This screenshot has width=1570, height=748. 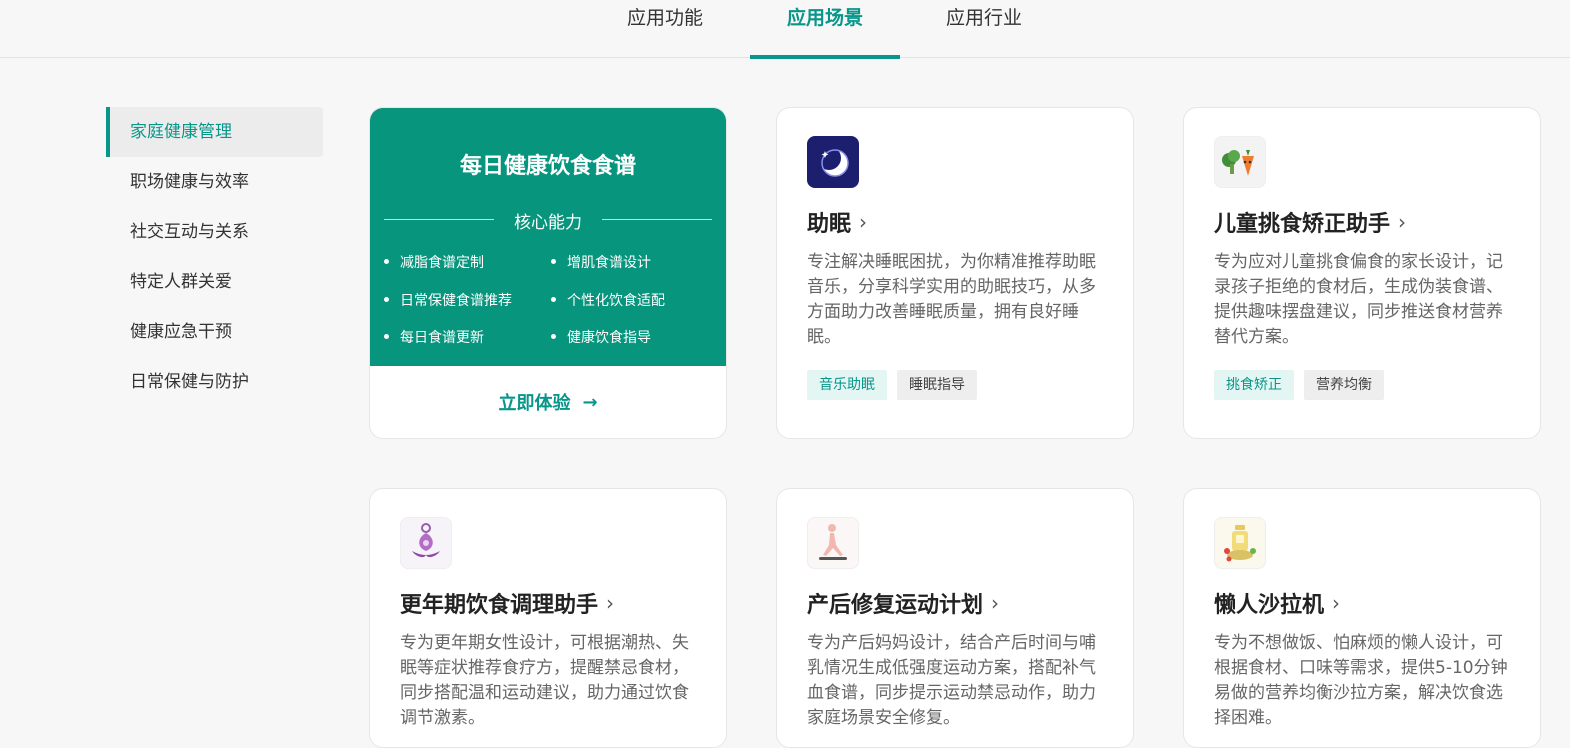 I want to click on app-title: 更年期饮食调理助手, so click(x=499, y=605).